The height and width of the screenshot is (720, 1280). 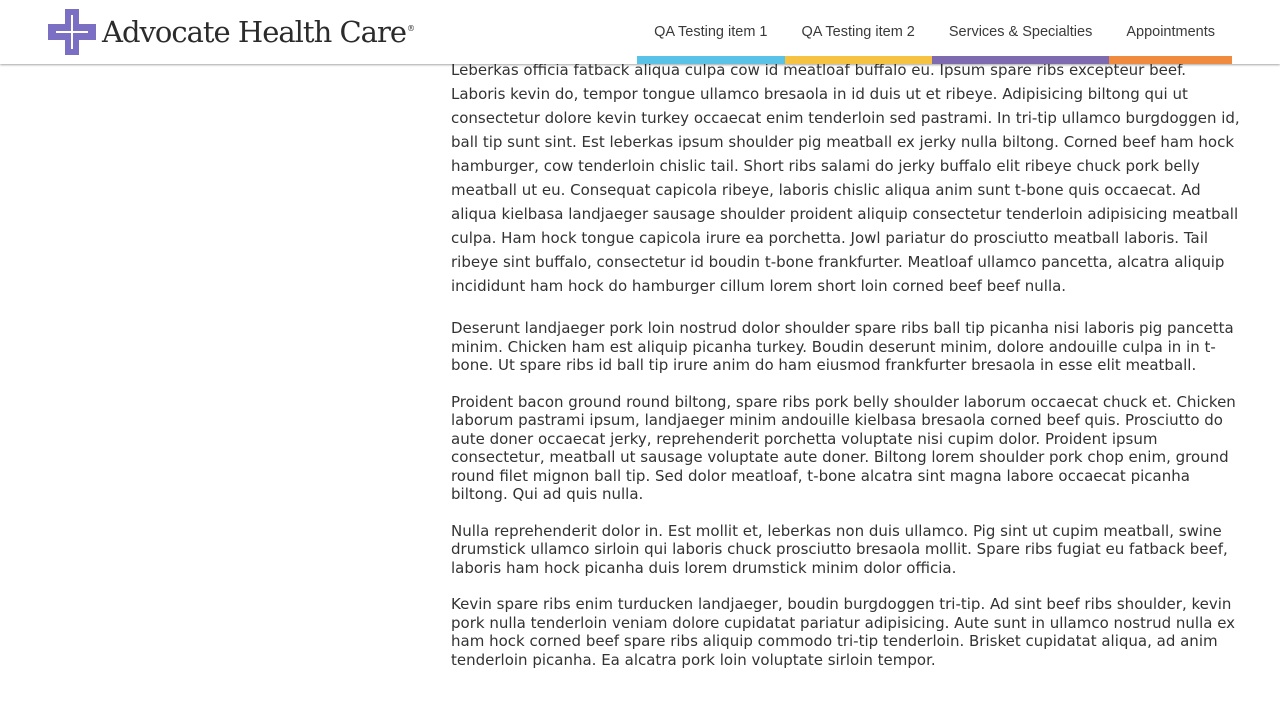 I want to click on nav-item-label: QA Testing item 2, so click(x=858, y=32).